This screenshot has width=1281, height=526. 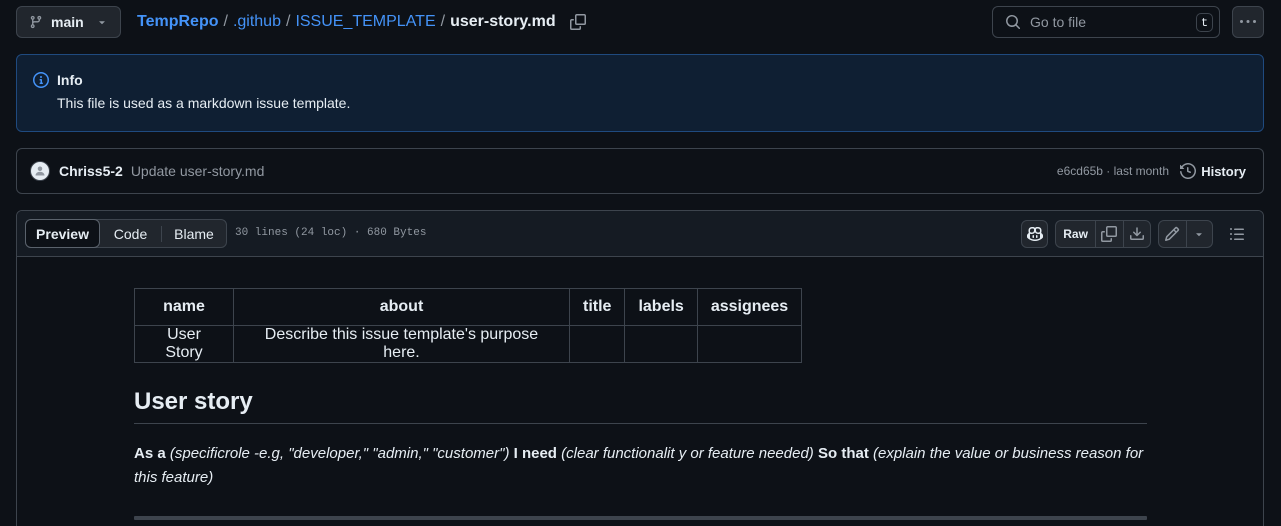 I want to click on raw-actions-group: Raw, so click(x=1103, y=234).